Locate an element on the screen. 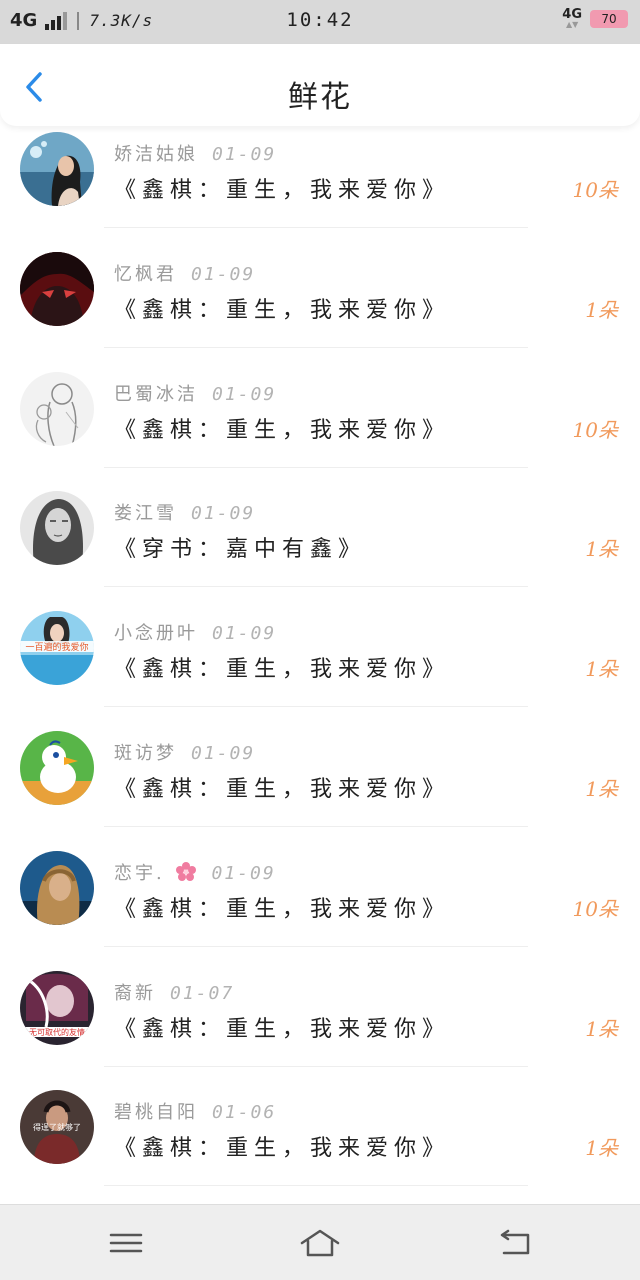 The width and height of the screenshot is (640, 1280). menu-icon is located at coordinates (126, 1243).